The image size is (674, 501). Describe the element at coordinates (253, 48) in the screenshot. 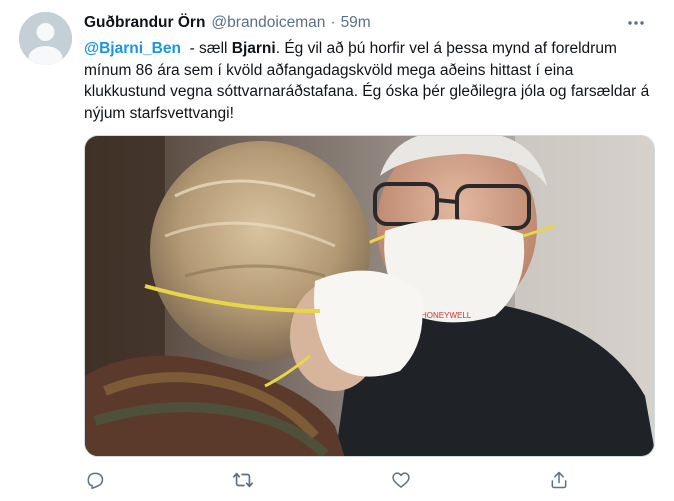

I see `tweet-text-bold: Bjarni` at that location.